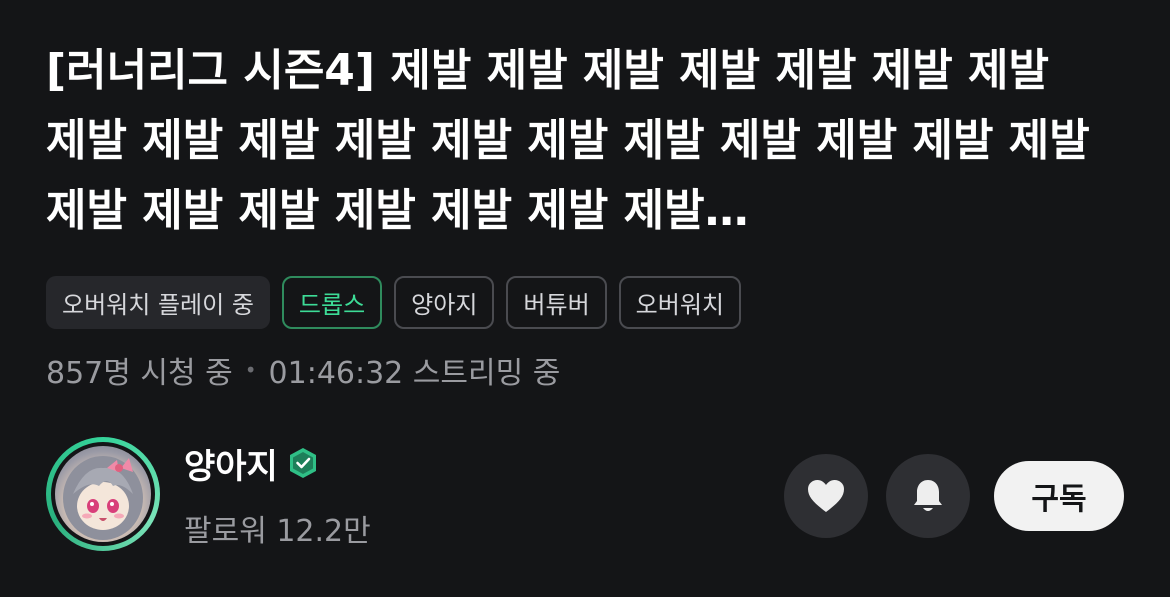  I want to click on viewer-count: 857명 시청 중, so click(139, 373).